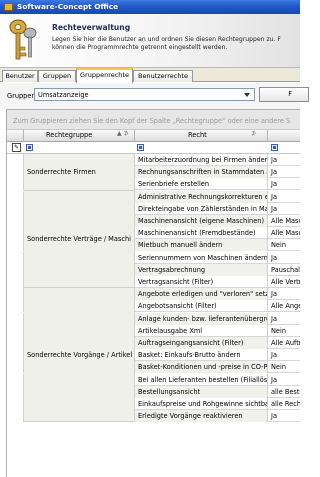  Describe the element at coordinates (79, 355) in the screenshot. I see `cell-rechtegruppe: Sonderrechte Vorgänge / Artikel` at that location.